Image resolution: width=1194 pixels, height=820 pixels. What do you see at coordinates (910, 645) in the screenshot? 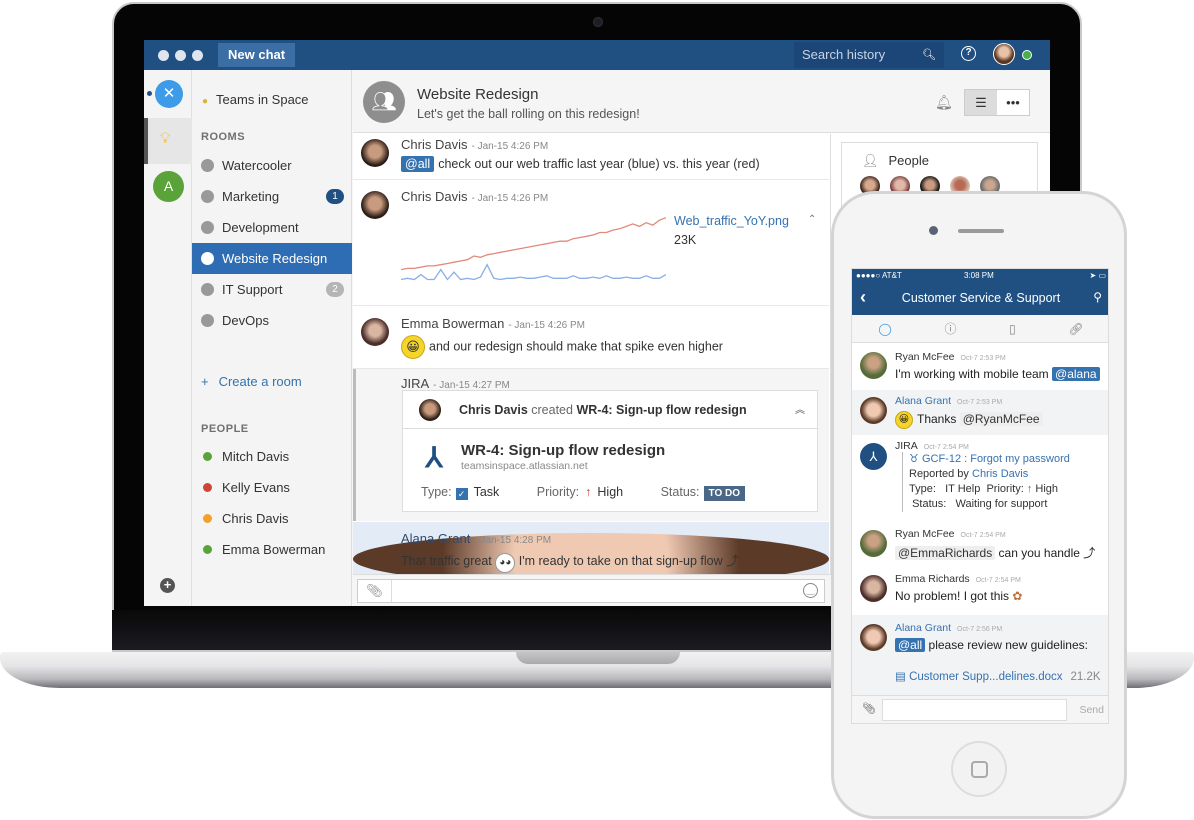
I see `mention: @all` at bounding box center [910, 645].